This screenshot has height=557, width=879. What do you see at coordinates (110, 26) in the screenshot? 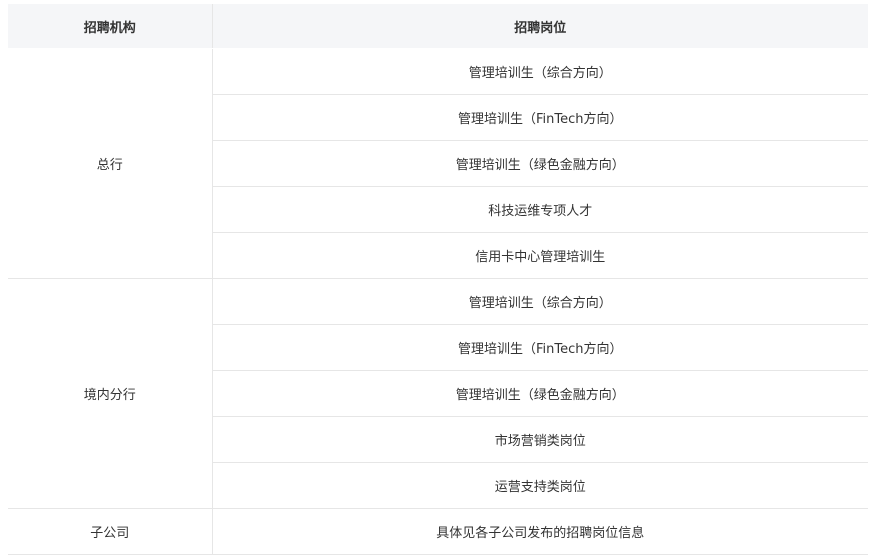
I see `header-recruiting-org: 招聘机构` at bounding box center [110, 26].